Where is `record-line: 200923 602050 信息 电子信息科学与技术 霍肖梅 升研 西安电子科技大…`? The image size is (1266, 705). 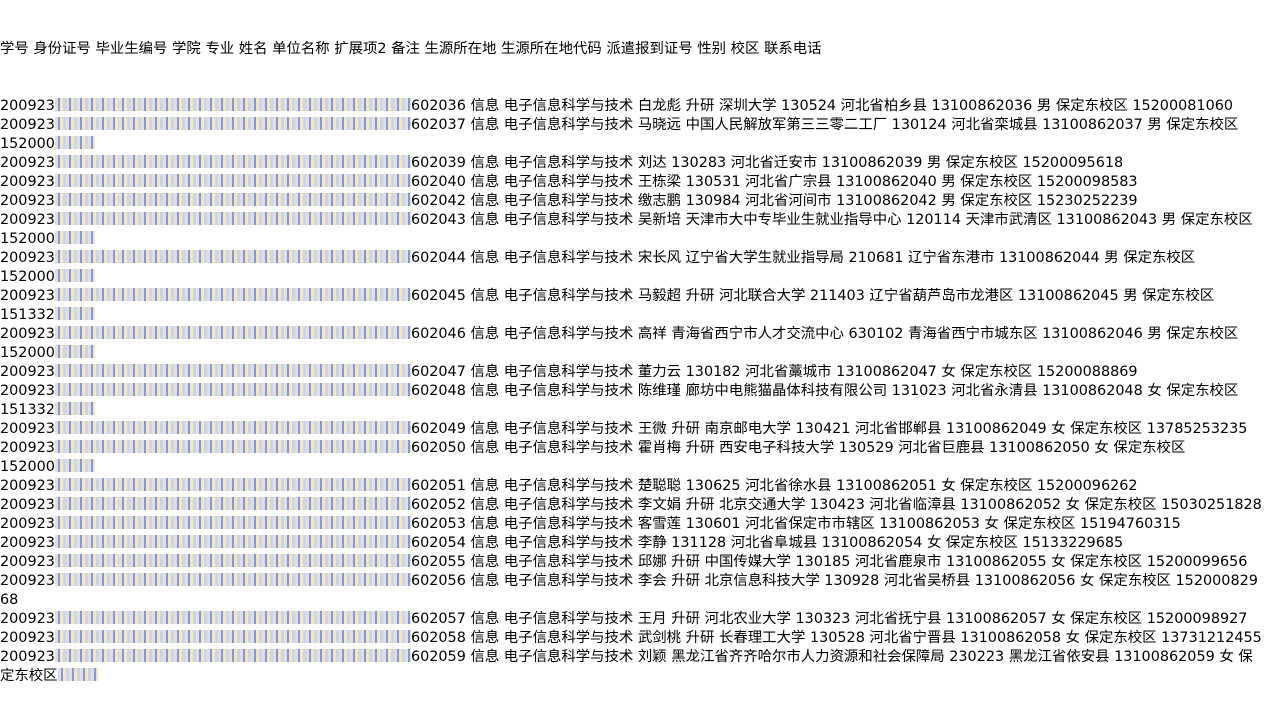 record-line: 200923 602050 信息 电子信息科学与技术 霍肖梅 升研 西安电子科技大… is located at coordinates (633, 448).